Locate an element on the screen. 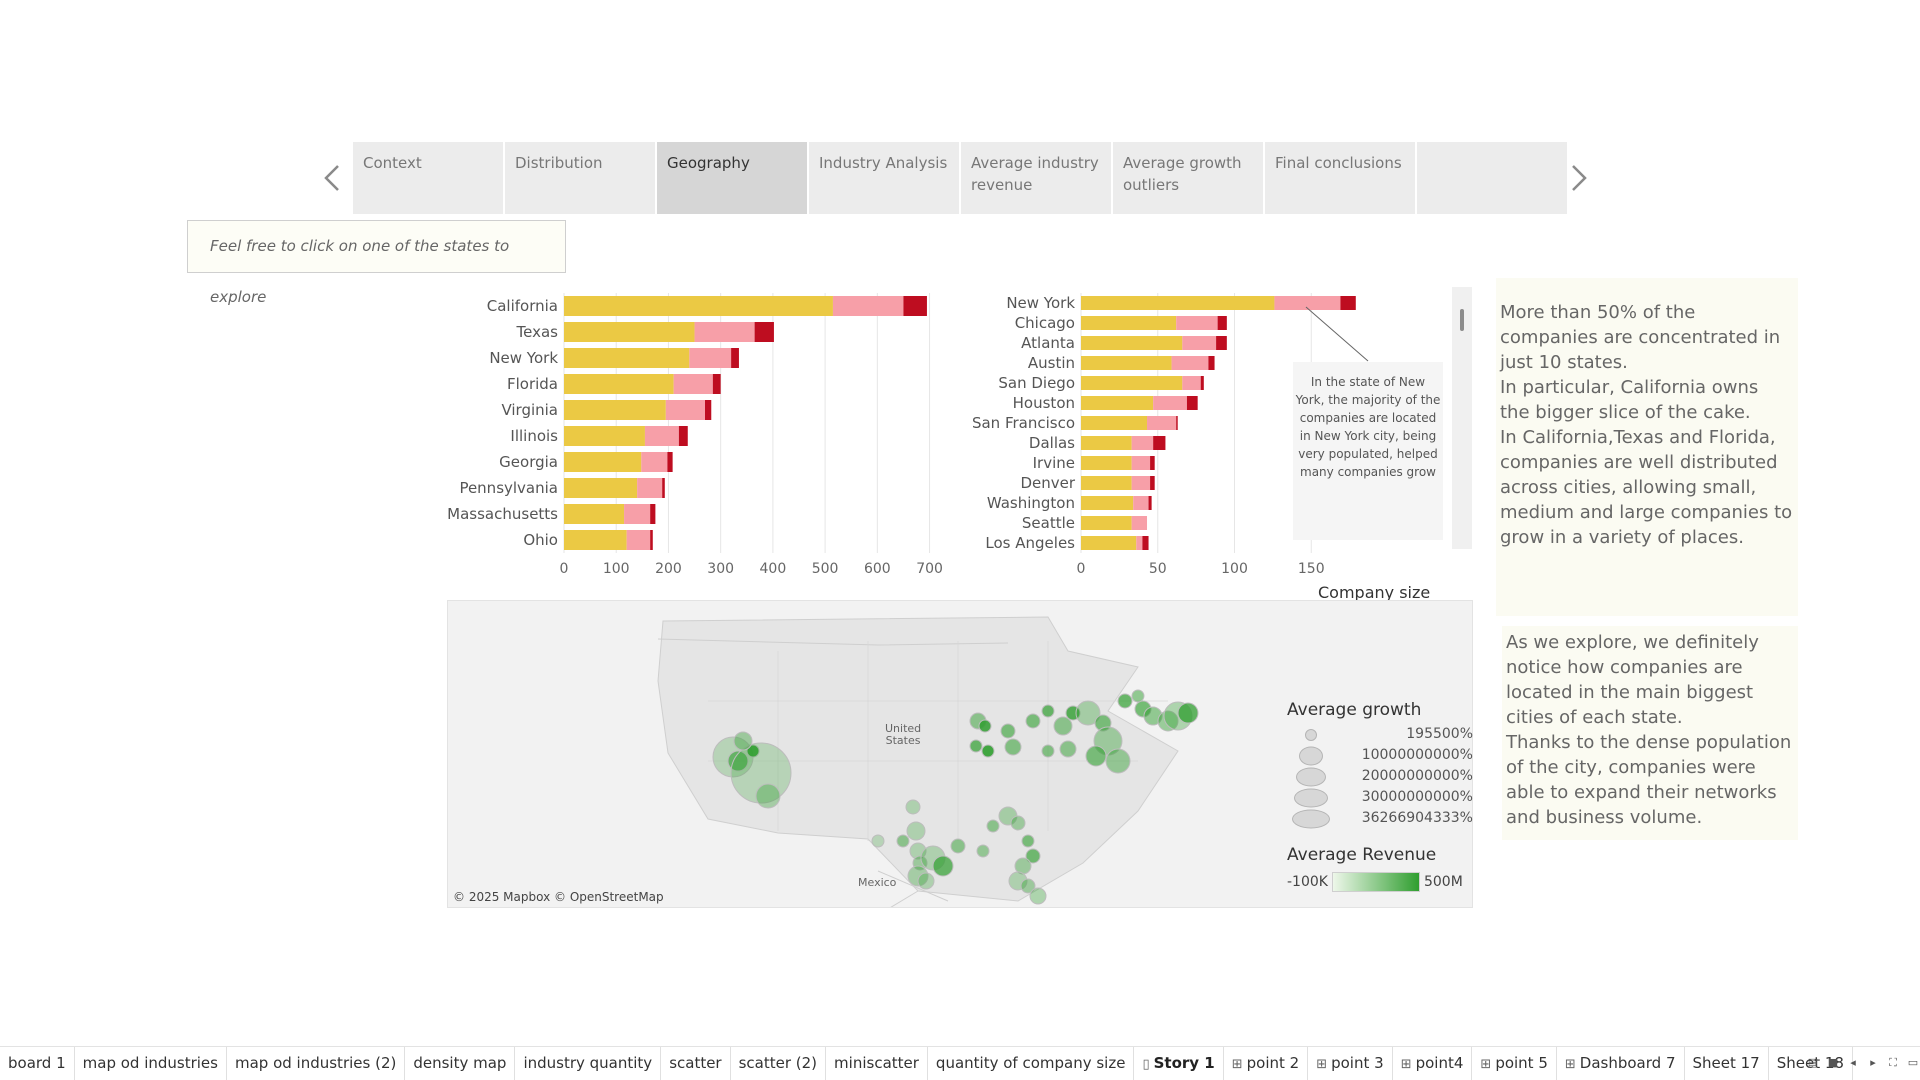  category-label: San Diego is located at coordinates (1036, 383).